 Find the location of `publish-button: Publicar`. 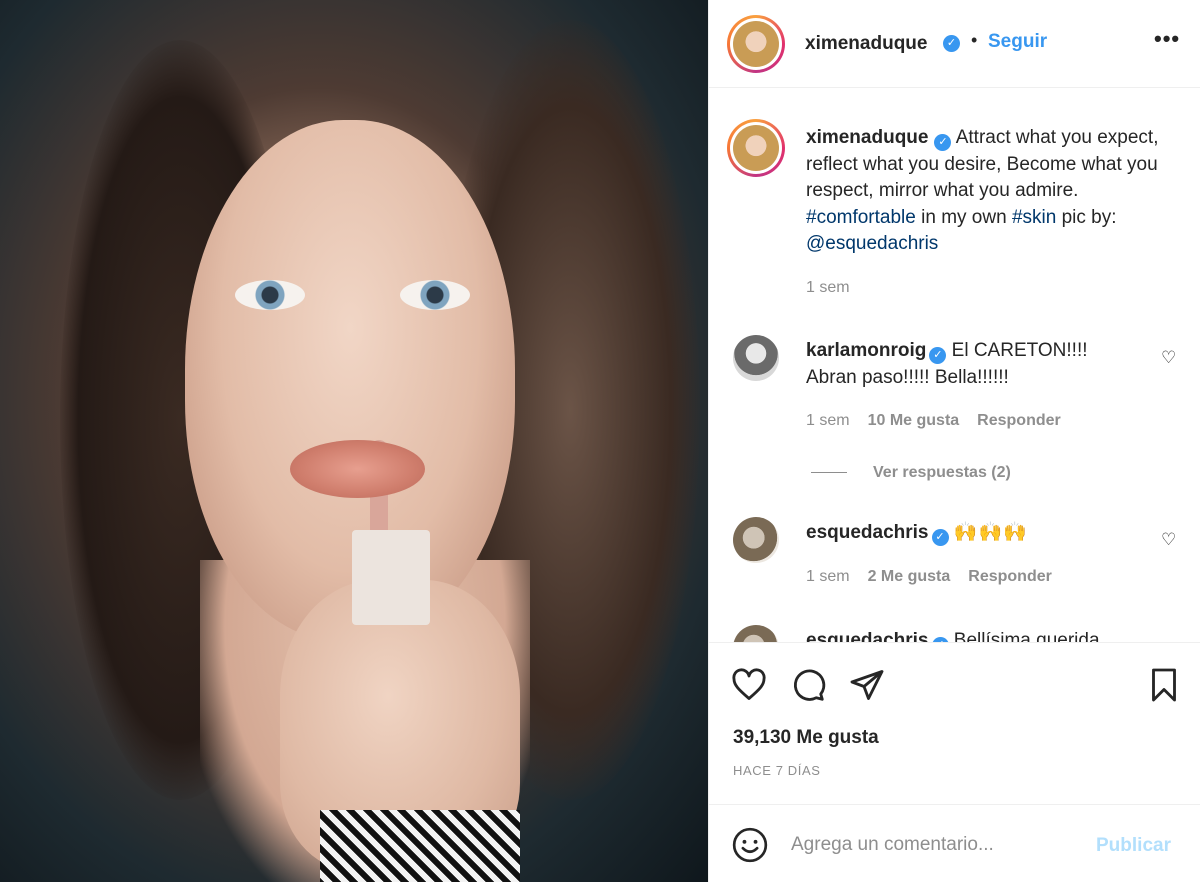

publish-button: Publicar is located at coordinates (1133, 846).